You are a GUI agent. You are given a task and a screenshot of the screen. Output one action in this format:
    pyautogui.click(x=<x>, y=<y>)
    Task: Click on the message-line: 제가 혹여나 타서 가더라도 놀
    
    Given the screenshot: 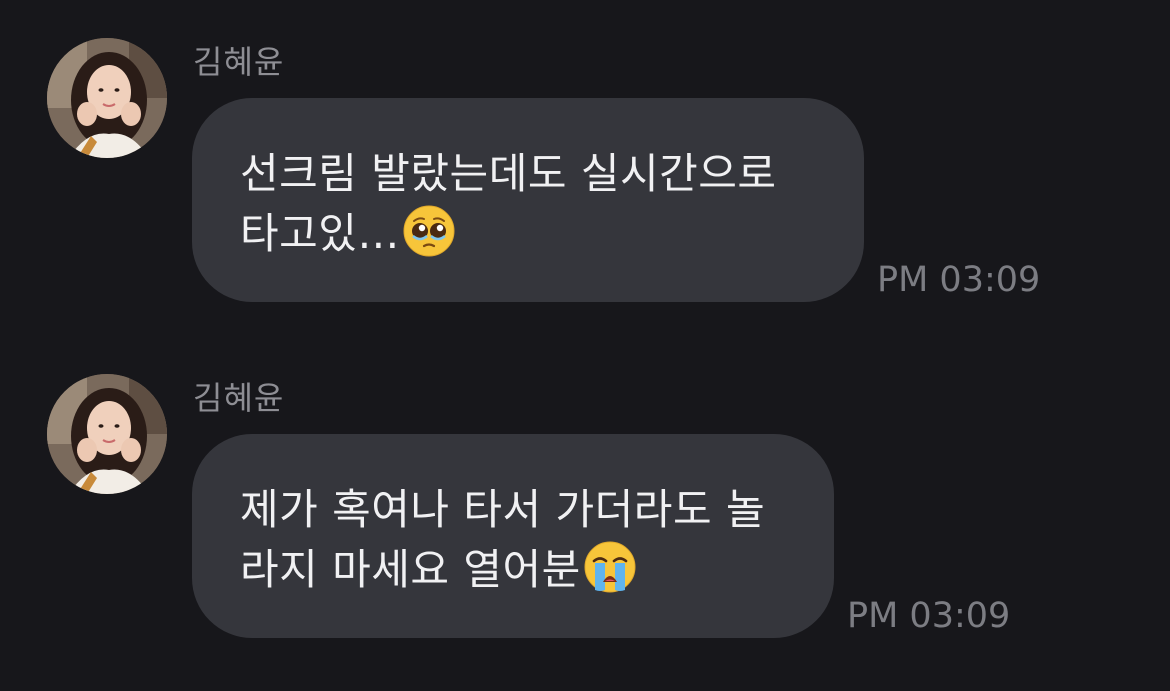 What is the action you would take?
    pyautogui.click(x=503, y=509)
    